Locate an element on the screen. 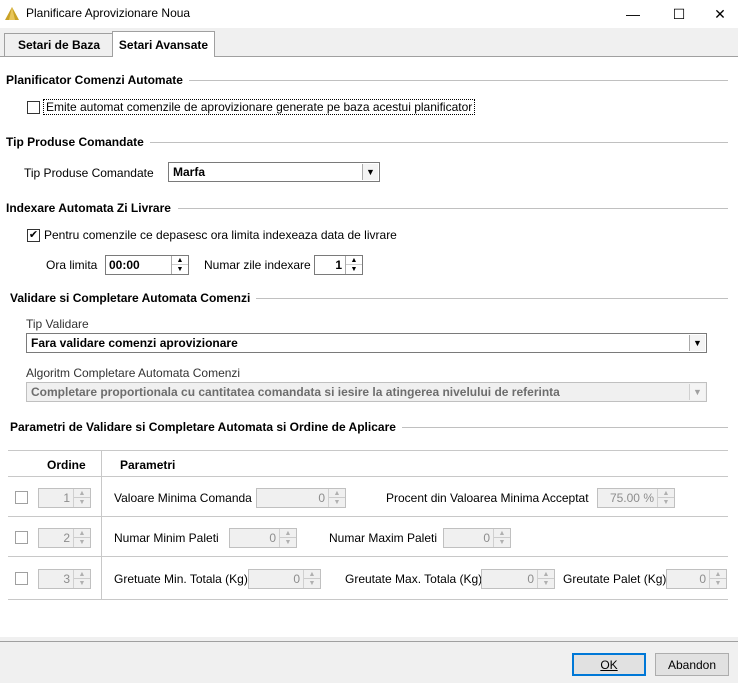 This screenshot has height=683, width=738. ok-button-label: OK is located at coordinates (609, 664).